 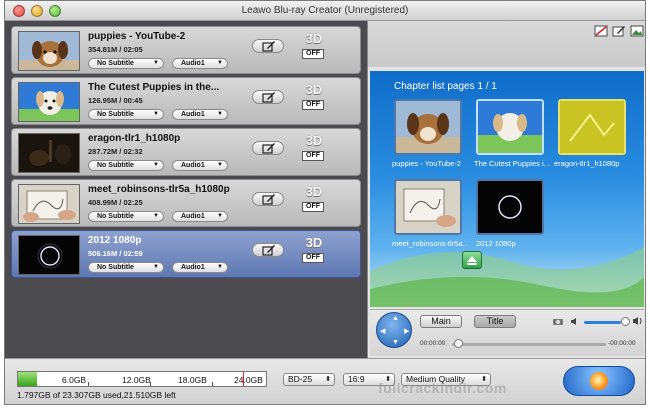 What do you see at coordinates (442, 388) in the screenshot?
I see `watermark-text: fullcrackindir.com` at bounding box center [442, 388].